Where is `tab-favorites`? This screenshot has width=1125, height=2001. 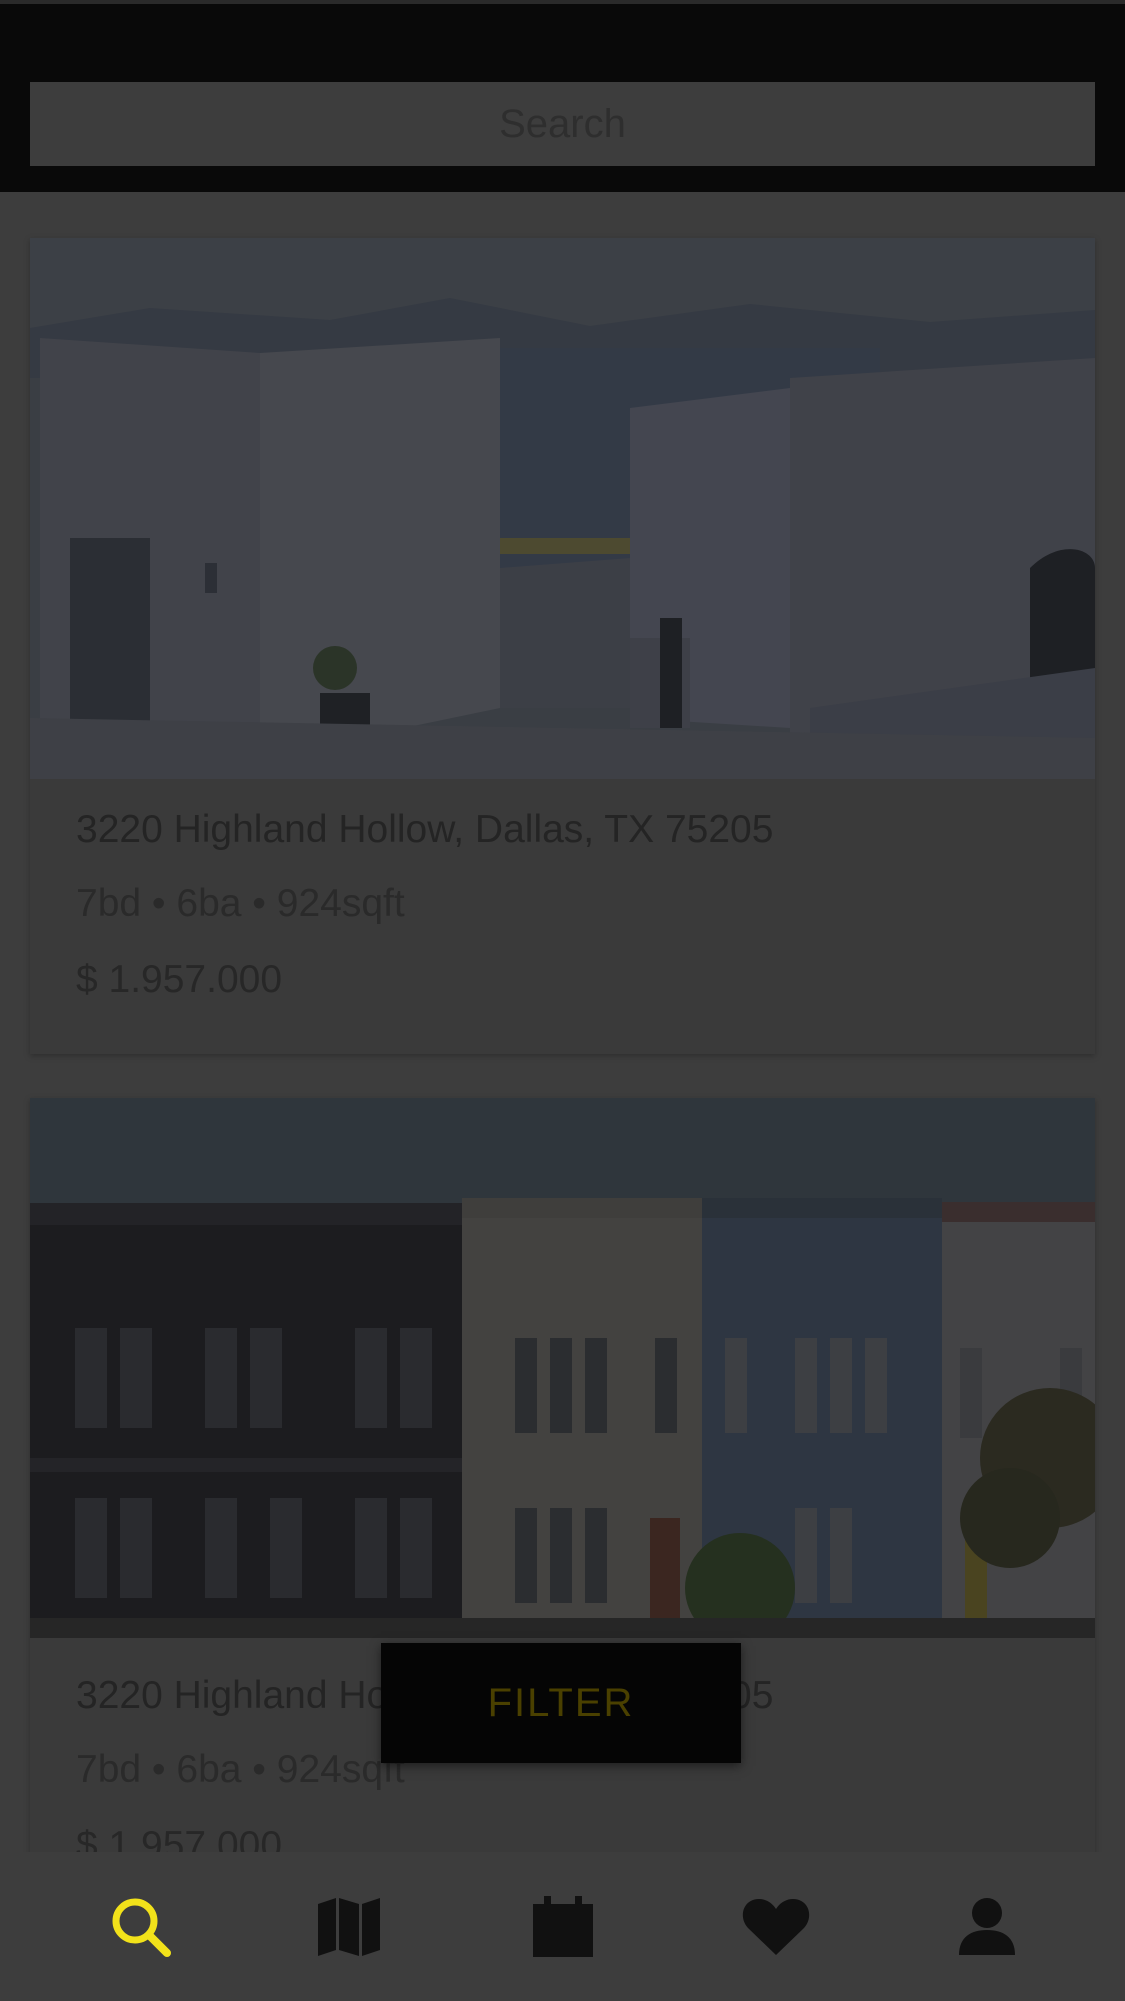 tab-favorites is located at coordinates (775, 1926).